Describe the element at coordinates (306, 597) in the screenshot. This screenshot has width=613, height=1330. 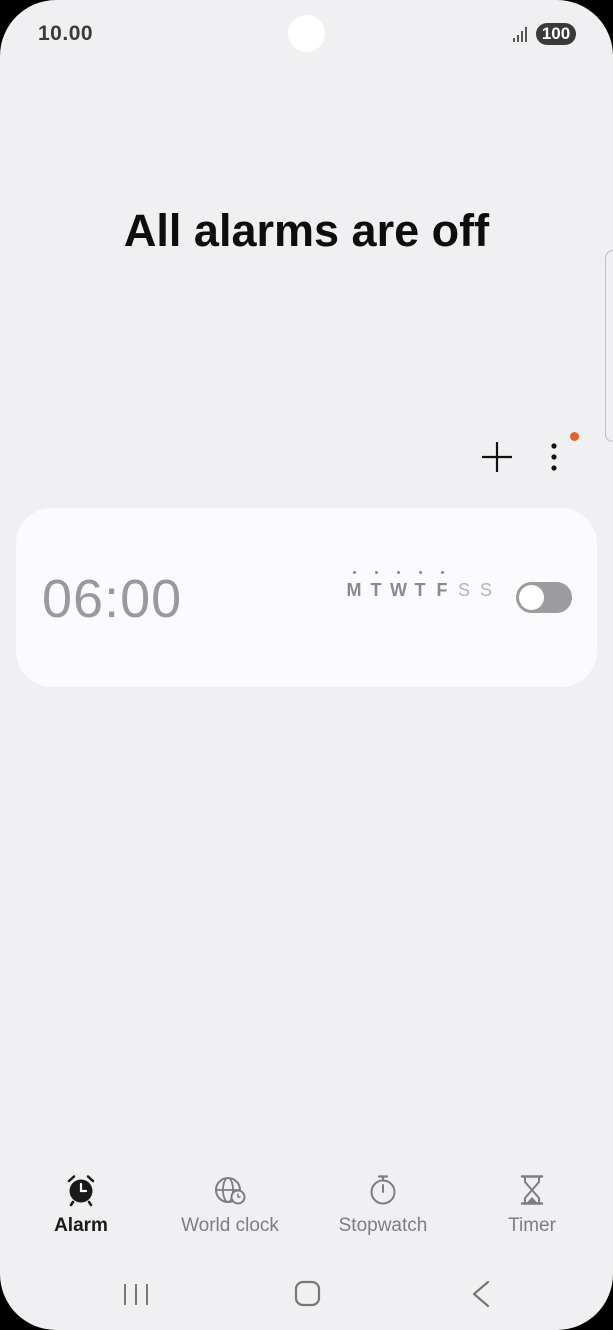
I see `alarm-card: 06:00 M T W T F S S` at that location.